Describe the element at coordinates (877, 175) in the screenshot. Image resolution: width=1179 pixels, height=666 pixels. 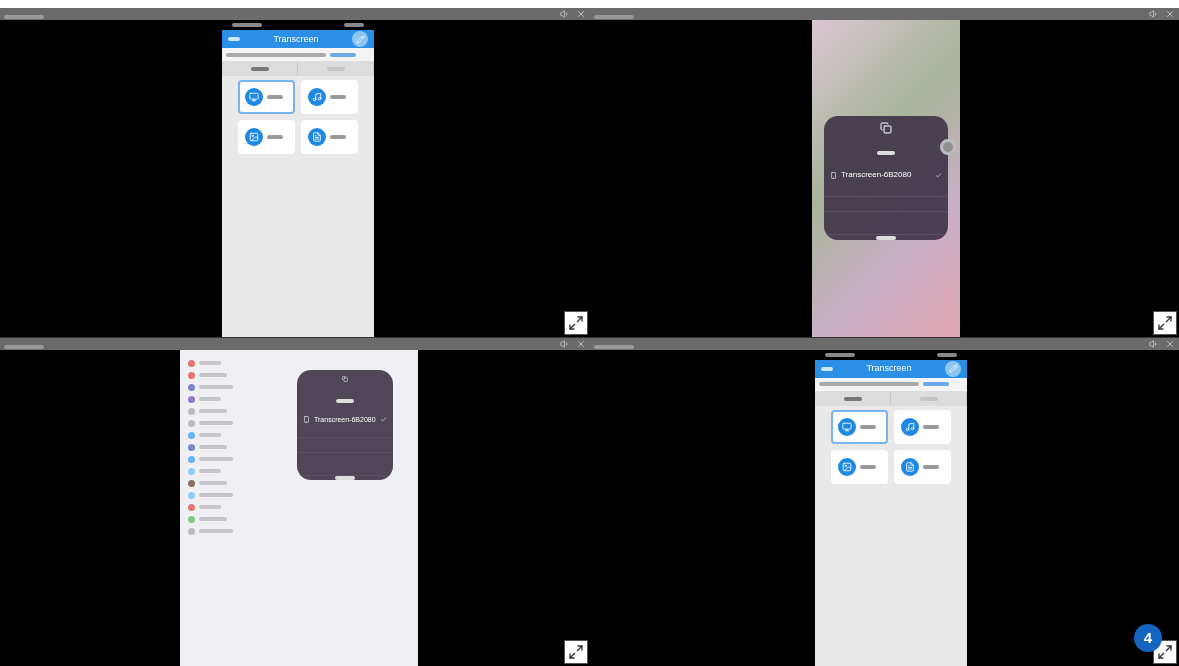
I see `device-name: Transcreen-6B2080` at that location.